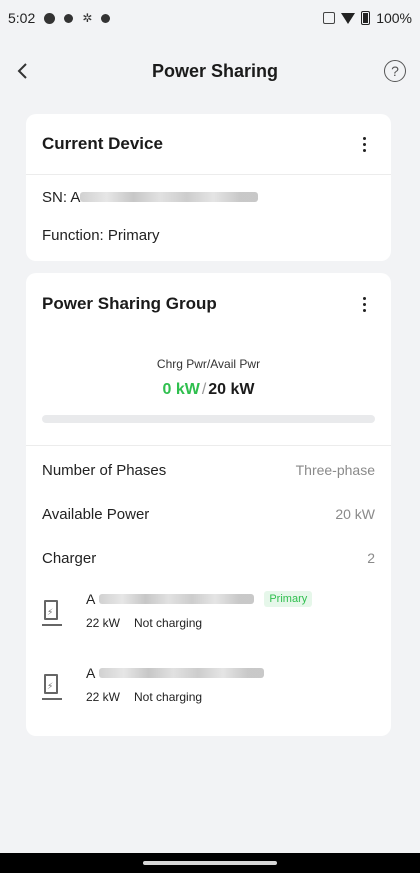 The height and width of the screenshot is (873, 420). I want to click on current-device-card: Current Device SN: A Function: Primary, so click(208, 187).